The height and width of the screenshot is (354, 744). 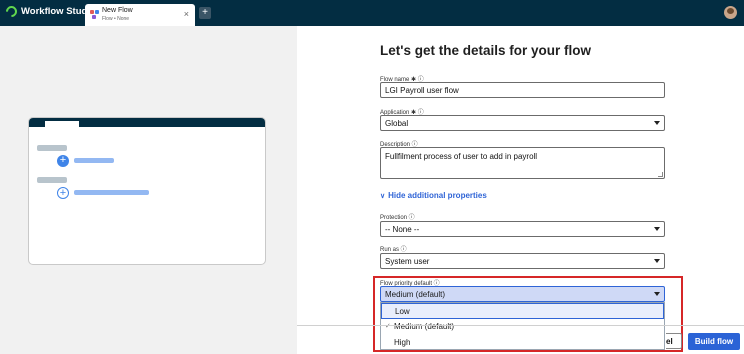 What do you see at coordinates (52, 148) in the screenshot?
I see `placeholder-trigger-bar` at bounding box center [52, 148].